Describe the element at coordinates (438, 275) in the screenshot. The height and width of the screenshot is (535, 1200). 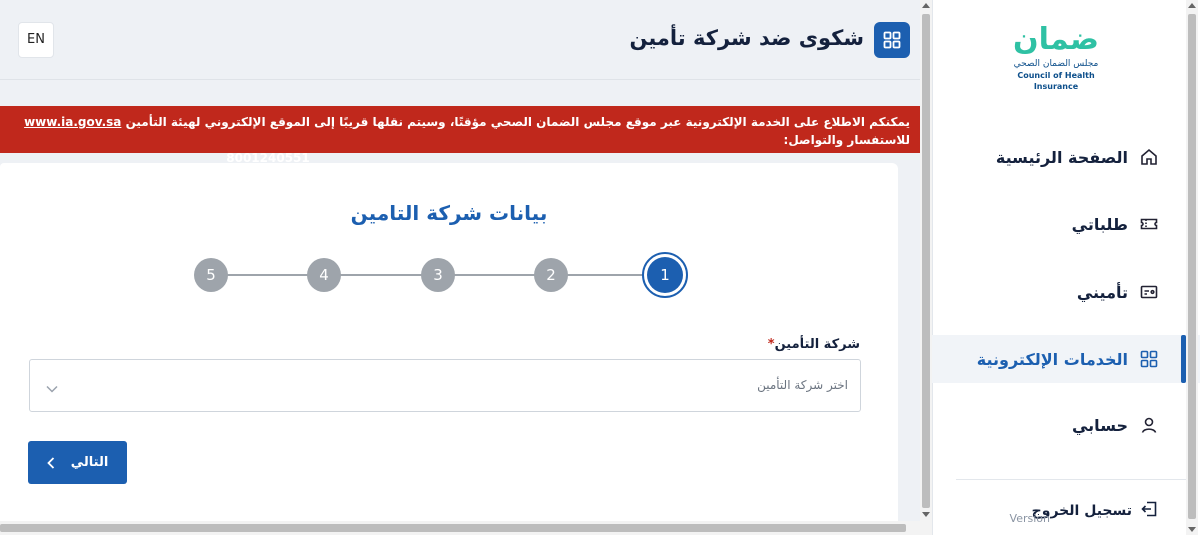
I see `step-3: 3` at that location.